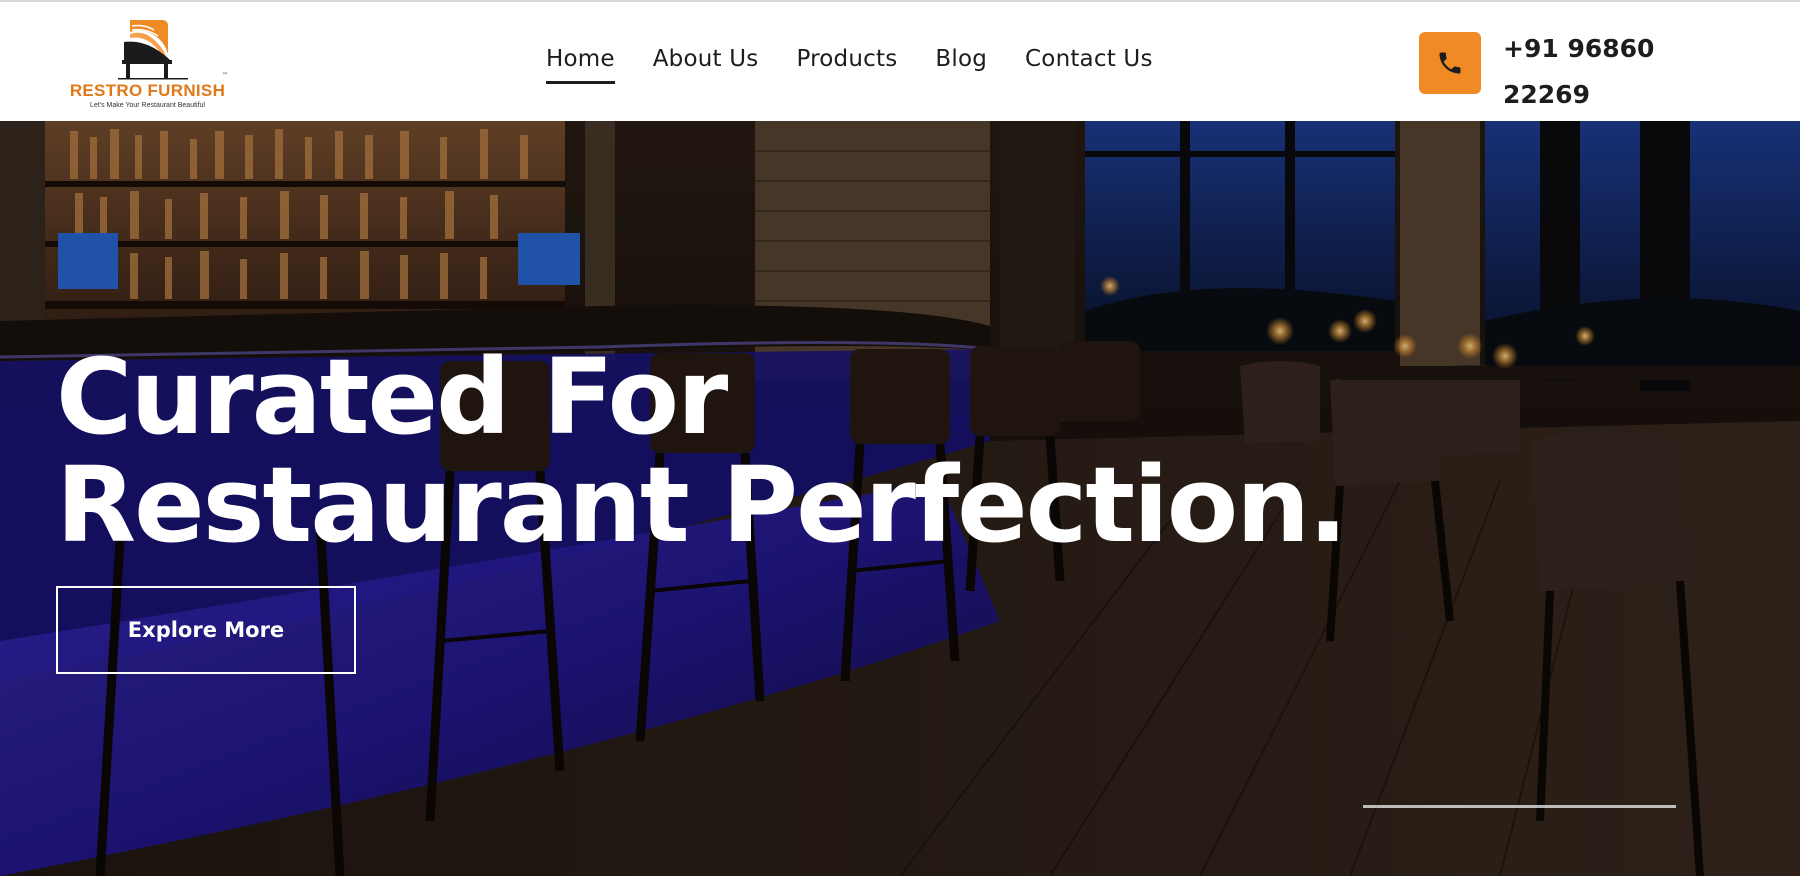 This screenshot has height=876, width=1800. What do you see at coordinates (225, 75) in the screenshot?
I see `trademark-symbol: ™` at bounding box center [225, 75].